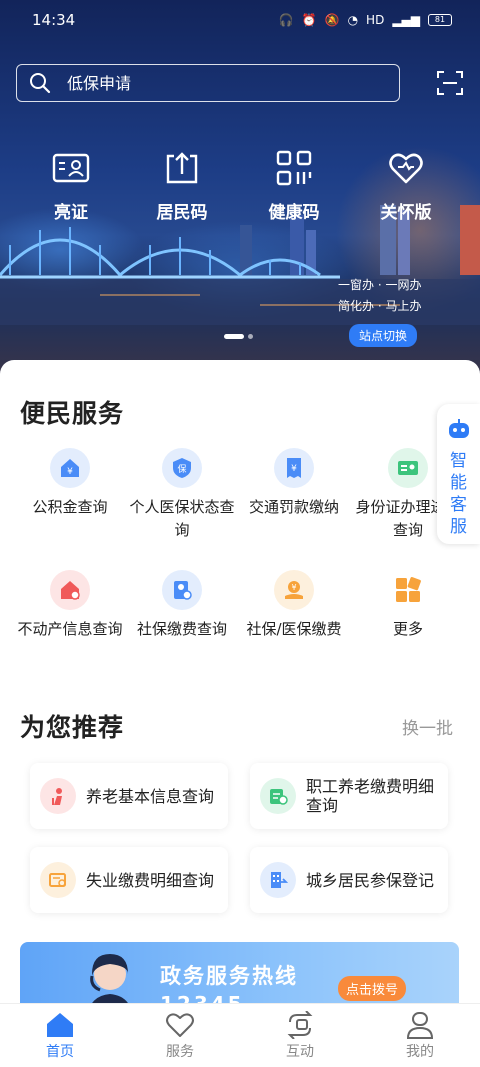  Describe the element at coordinates (300, 1052) in the screenshot. I see `tab-label: 互动` at that location.